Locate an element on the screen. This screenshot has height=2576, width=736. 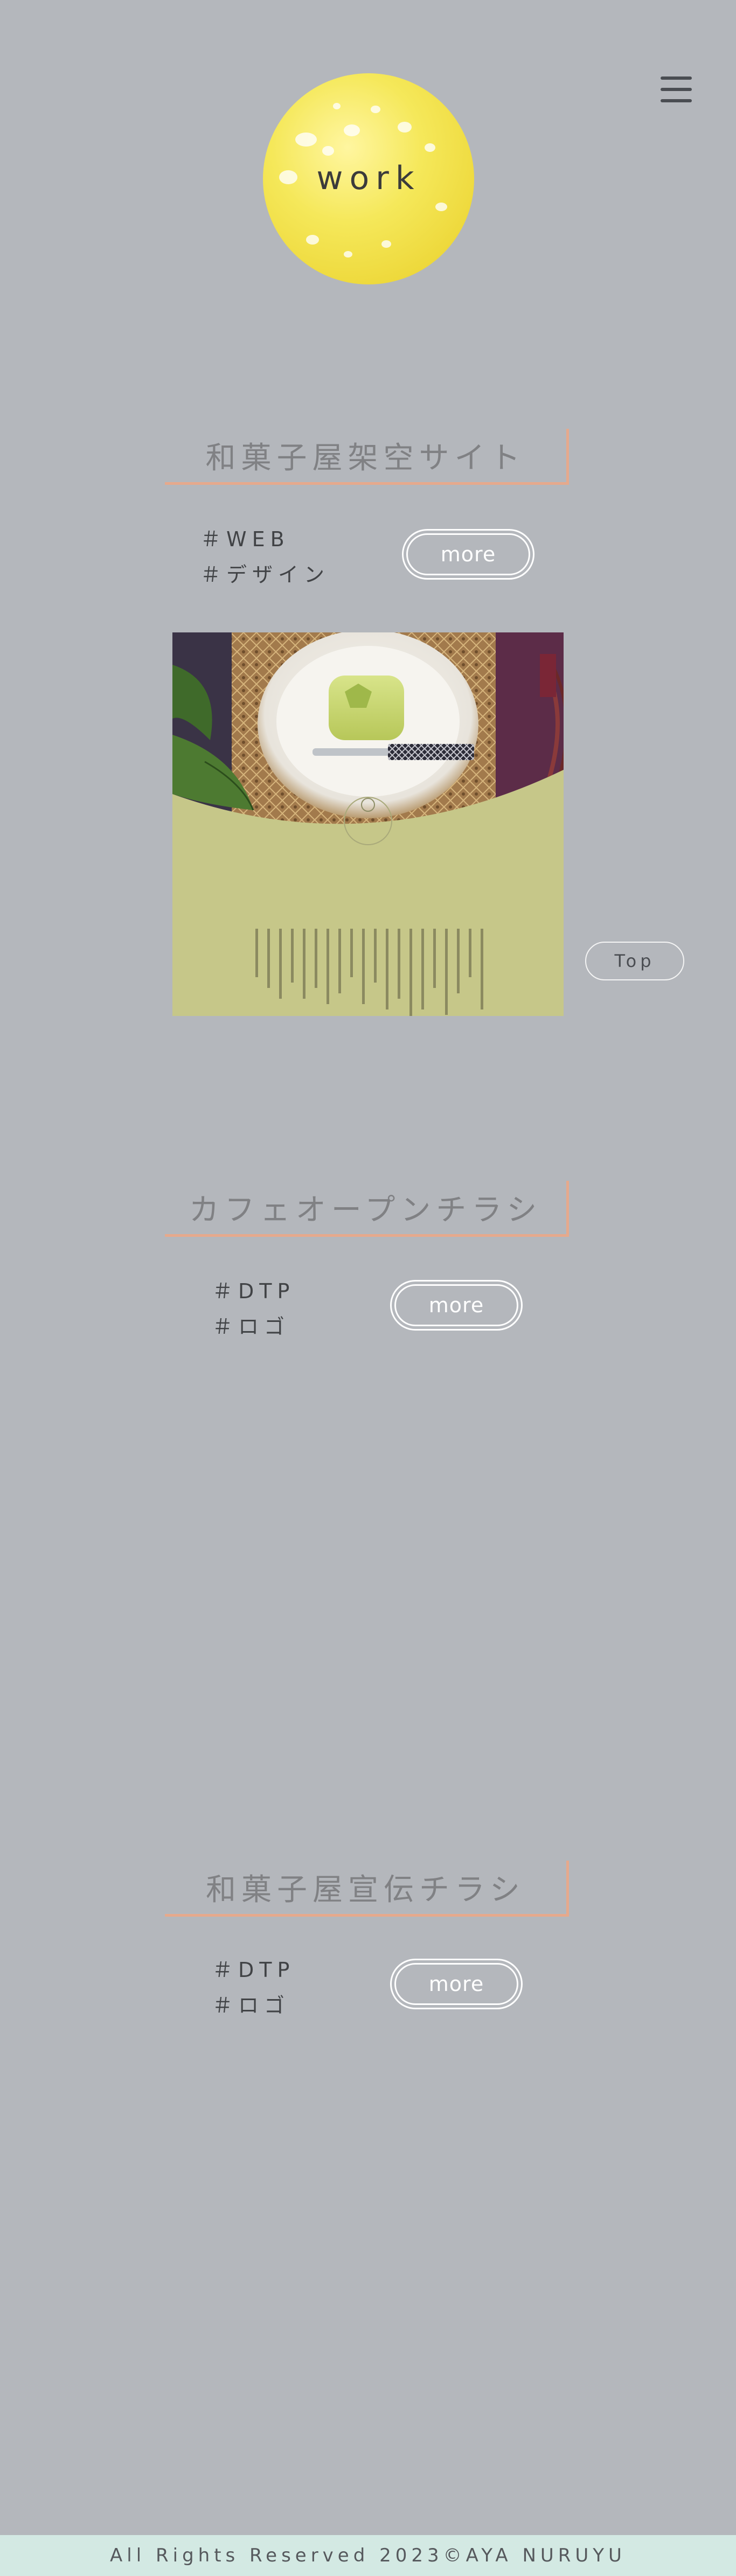
work-title-text: 和菓子屋宣伝チラシ is located at coordinates (366, 1890).